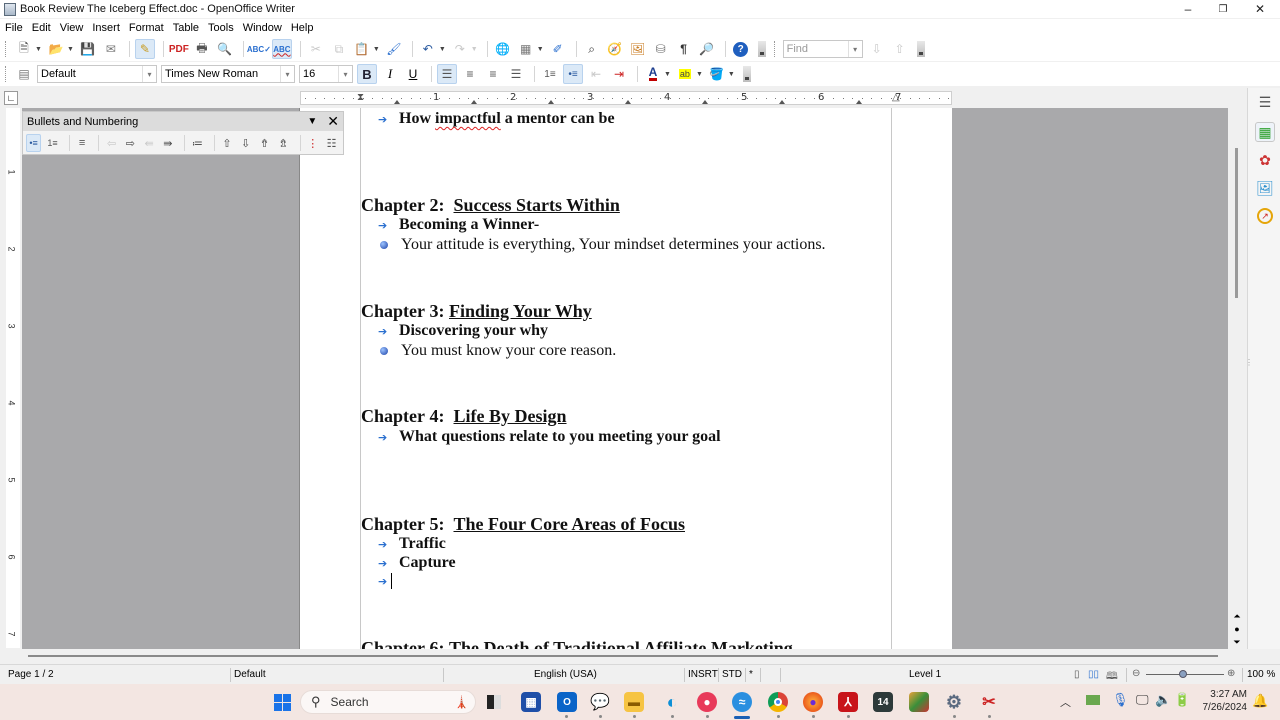 Image resolution: width=1280 pixels, height=720 pixels. Describe the element at coordinates (1093, 674) in the screenshot. I see `multi-page-view-button: ▯▯` at that location.